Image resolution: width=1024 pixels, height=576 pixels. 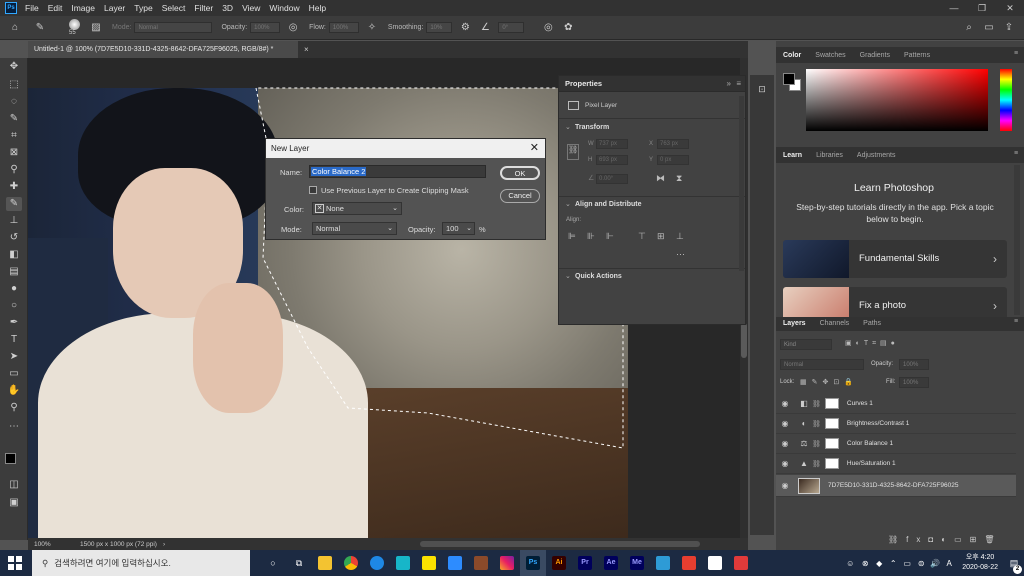 I want to click on close-icon: ✕, so click(x=534, y=148).